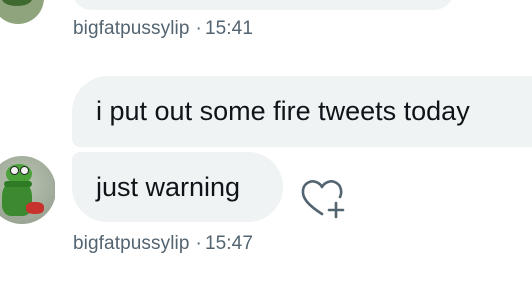  I want to click on message-text: i put out some fire tweets today, so click(283, 111).